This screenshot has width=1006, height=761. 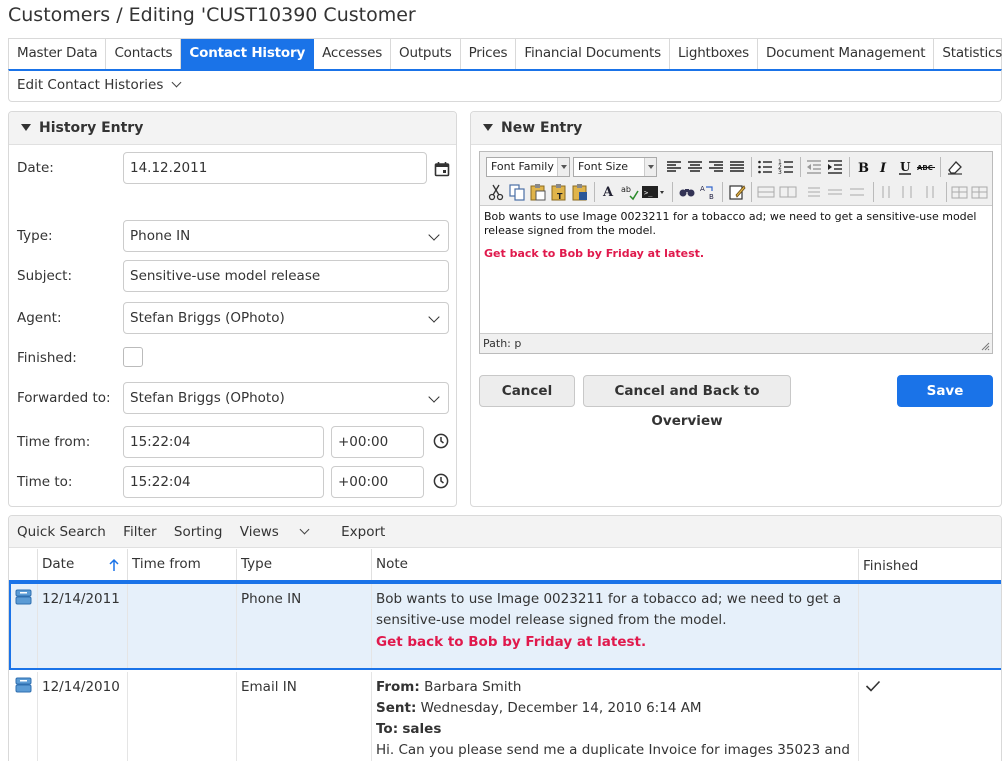 I want to click on row-finished, so click(x=930, y=716).